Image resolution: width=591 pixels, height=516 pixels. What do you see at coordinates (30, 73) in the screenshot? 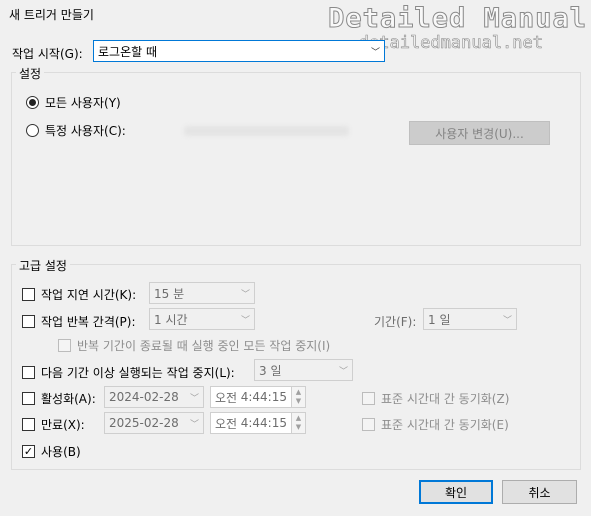
I see `settings-legend: 설정` at bounding box center [30, 73].